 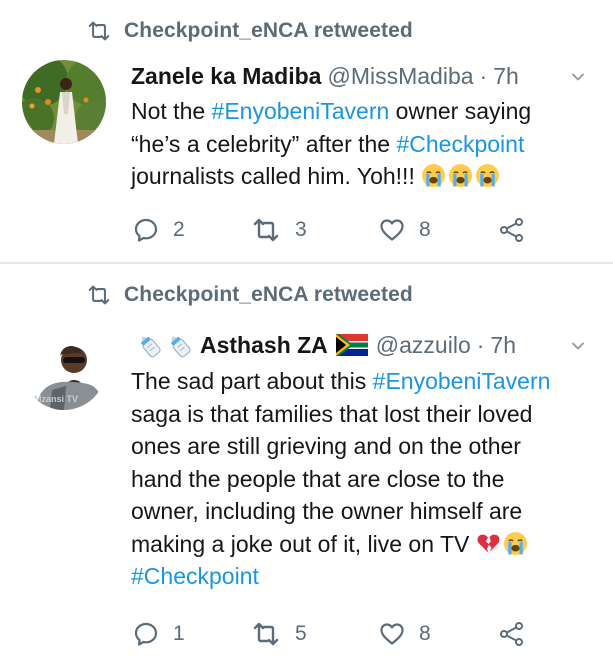 I want to click on tweet-header: Asthash ZA @azzuilo · 7h, so click(x=325, y=345).